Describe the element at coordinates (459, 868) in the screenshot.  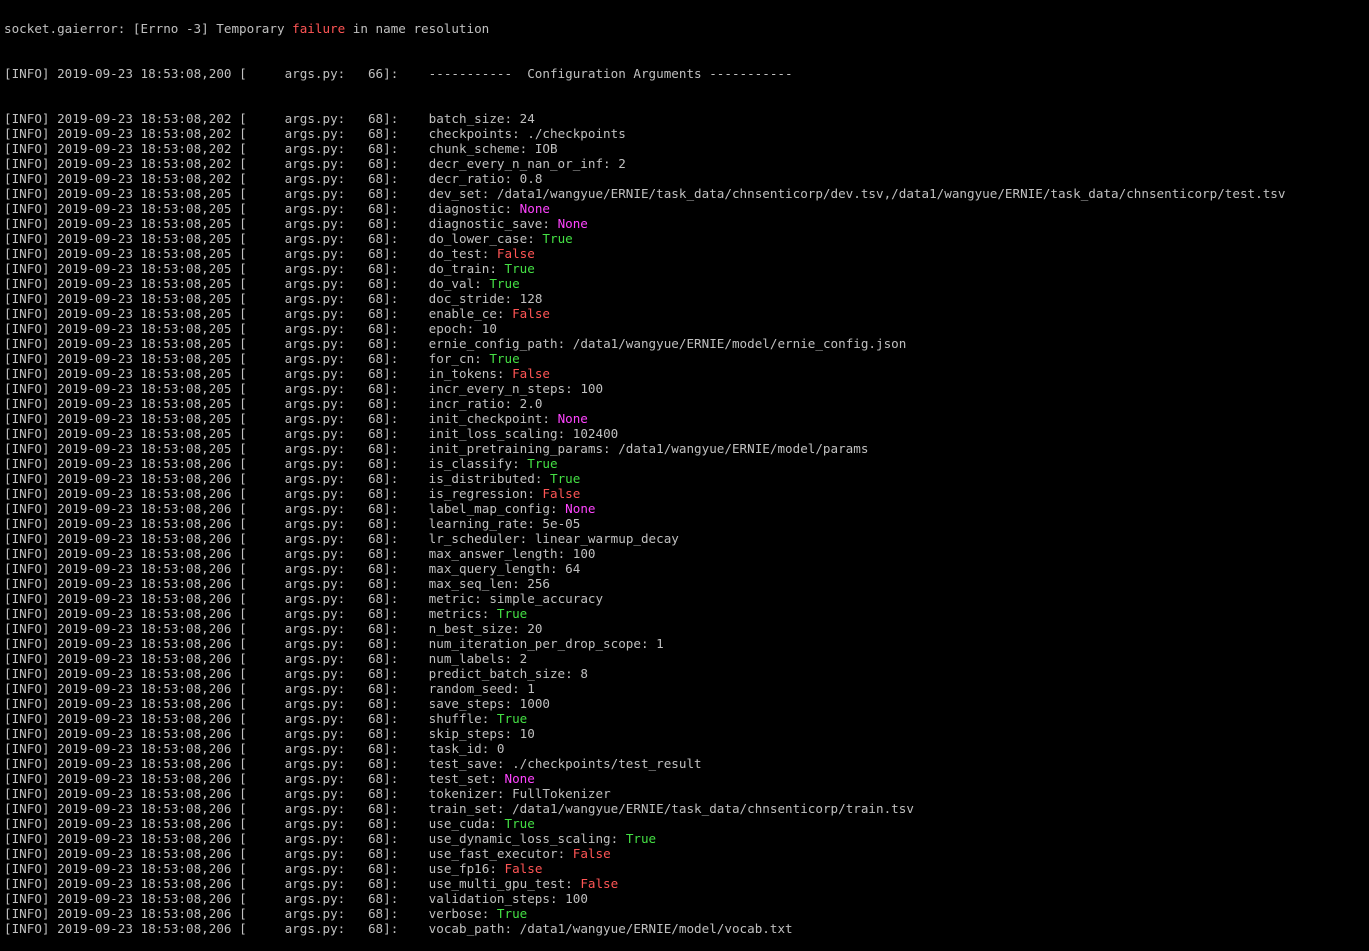
I see `config-key: use_fp16` at that location.